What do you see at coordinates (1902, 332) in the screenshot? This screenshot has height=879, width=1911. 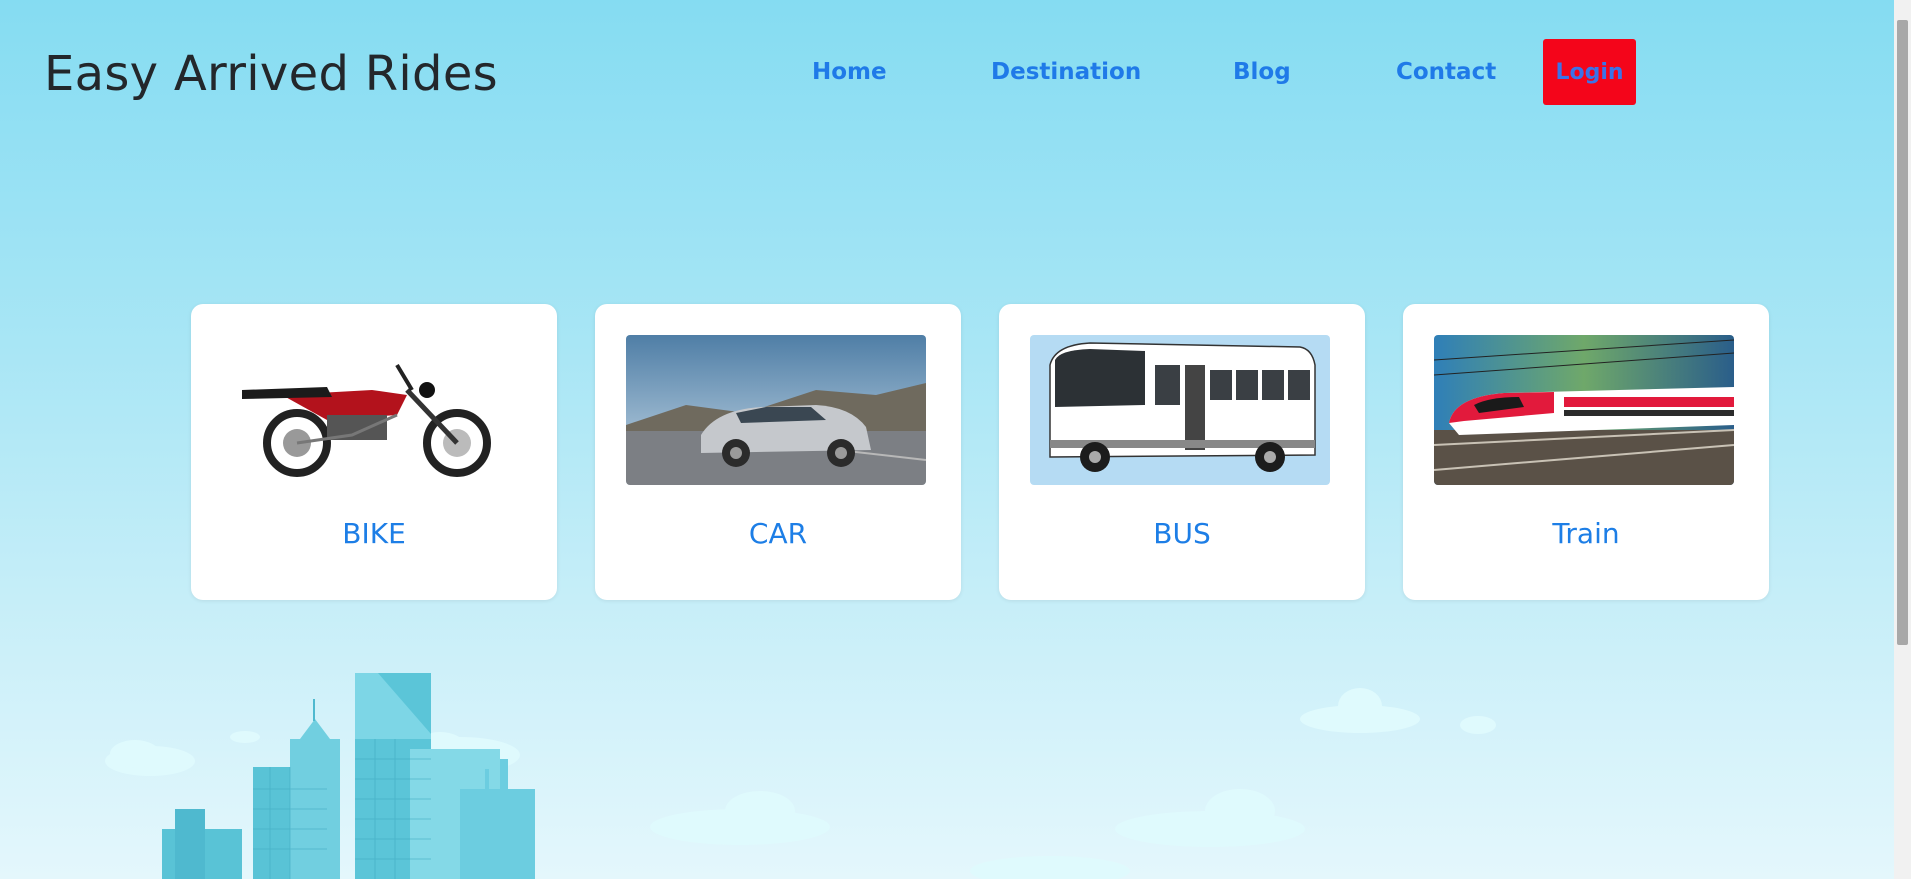 I see `scrollbar-thumb` at bounding box center [1902, 332].